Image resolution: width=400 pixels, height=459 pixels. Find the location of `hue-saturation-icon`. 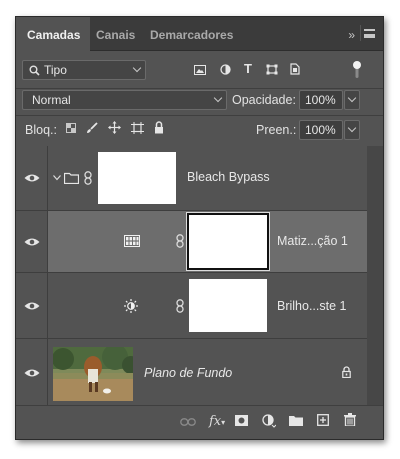

hue-saturation-icon is located at coordinates (132, 241).